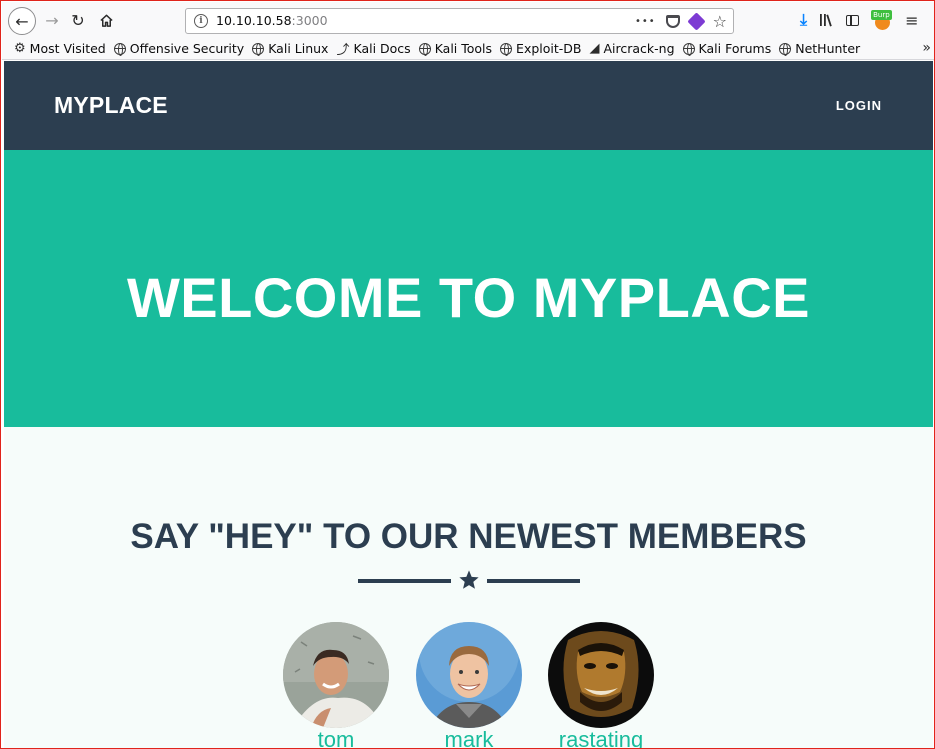  I want to click on aircrack-icon: ◢, so click(594, 48).